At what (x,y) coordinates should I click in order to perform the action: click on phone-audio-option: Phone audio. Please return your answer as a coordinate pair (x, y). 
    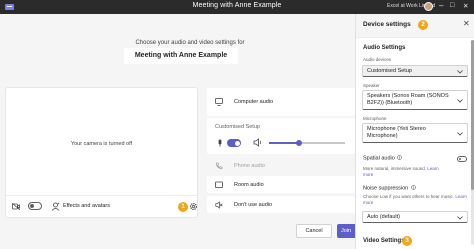
    Looking at the image, I should click on (281, 165).